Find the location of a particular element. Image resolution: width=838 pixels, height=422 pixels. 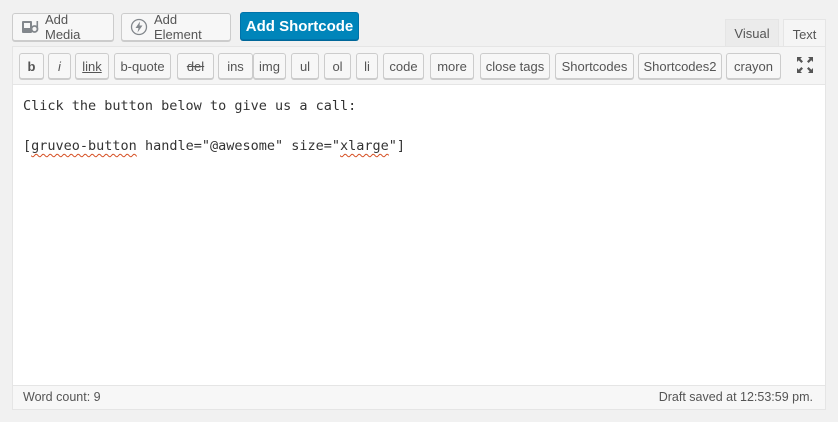

add-media-button: Add Media is located at coordinates (63, 27).